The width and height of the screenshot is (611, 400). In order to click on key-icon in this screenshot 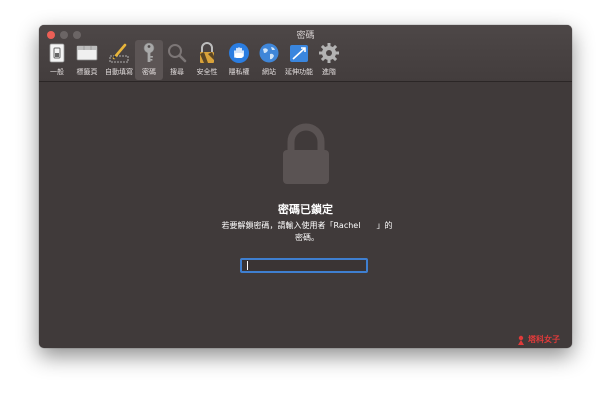, I will do `click(149, 53)`.